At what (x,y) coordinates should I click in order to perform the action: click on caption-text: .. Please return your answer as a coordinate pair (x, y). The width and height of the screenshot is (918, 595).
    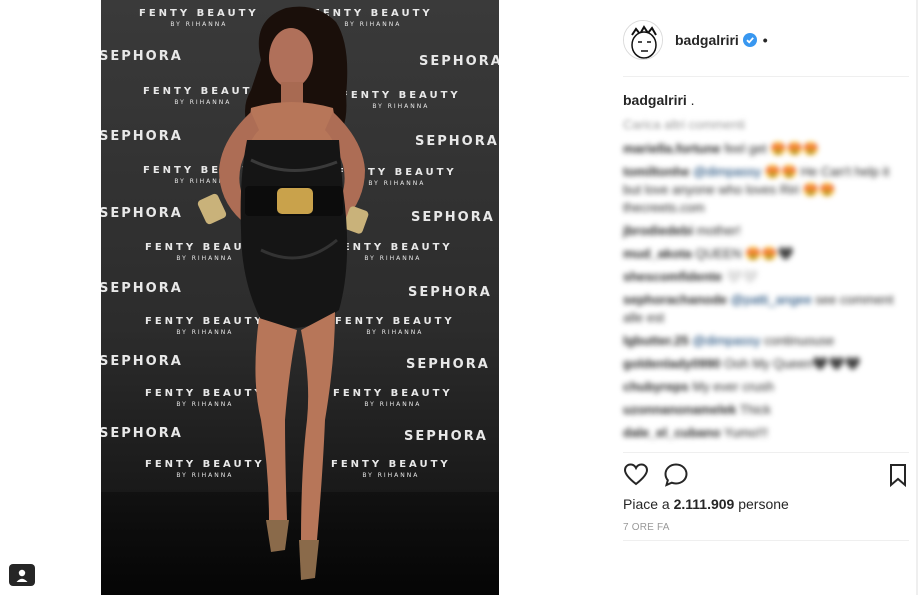
    Looking at the image, I should click on (690, 100).